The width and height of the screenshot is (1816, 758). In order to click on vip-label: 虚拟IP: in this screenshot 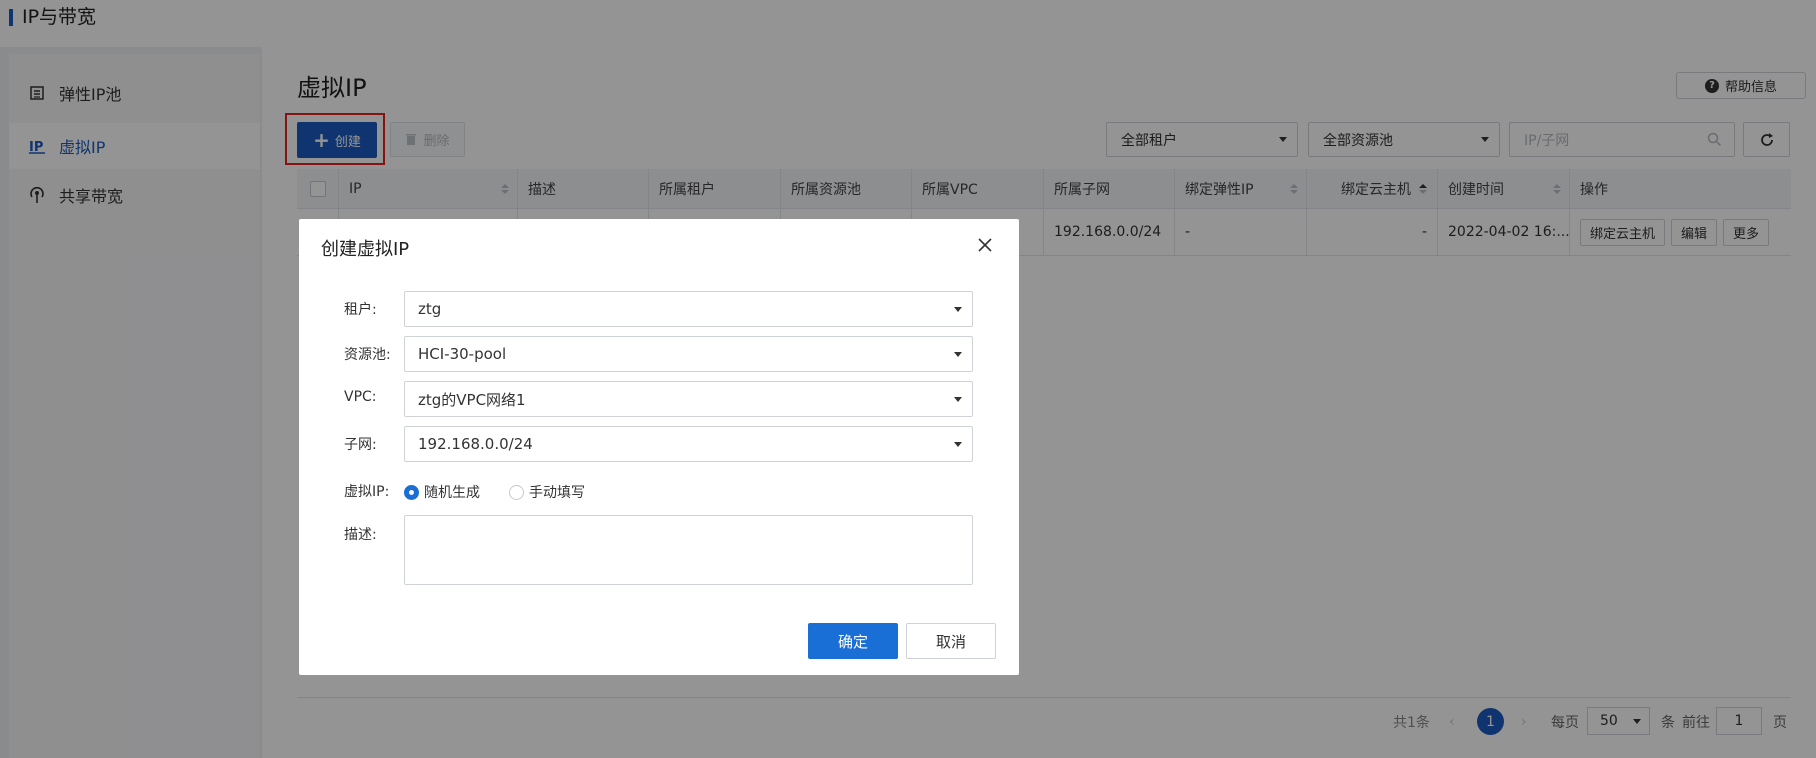, I will do `click(367, 492)`.